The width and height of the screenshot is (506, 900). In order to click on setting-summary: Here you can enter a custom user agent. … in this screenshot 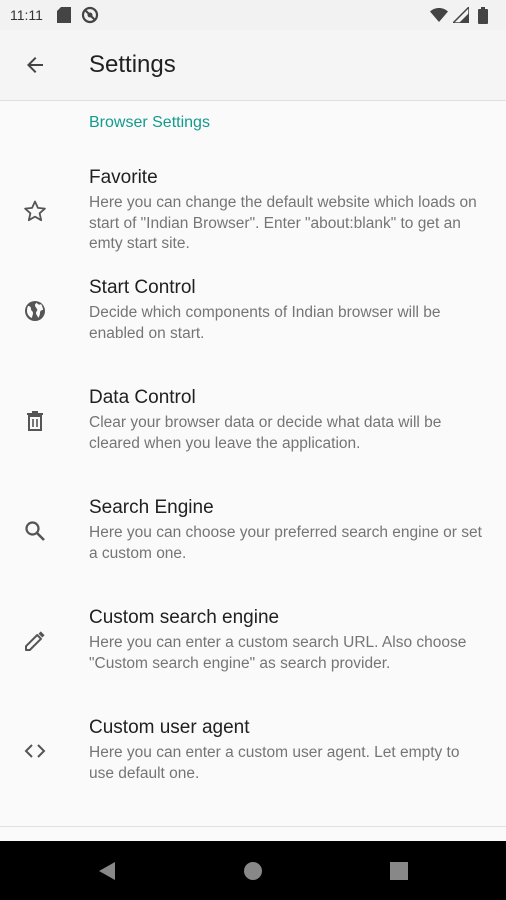, I will do `click(274, 763)`.